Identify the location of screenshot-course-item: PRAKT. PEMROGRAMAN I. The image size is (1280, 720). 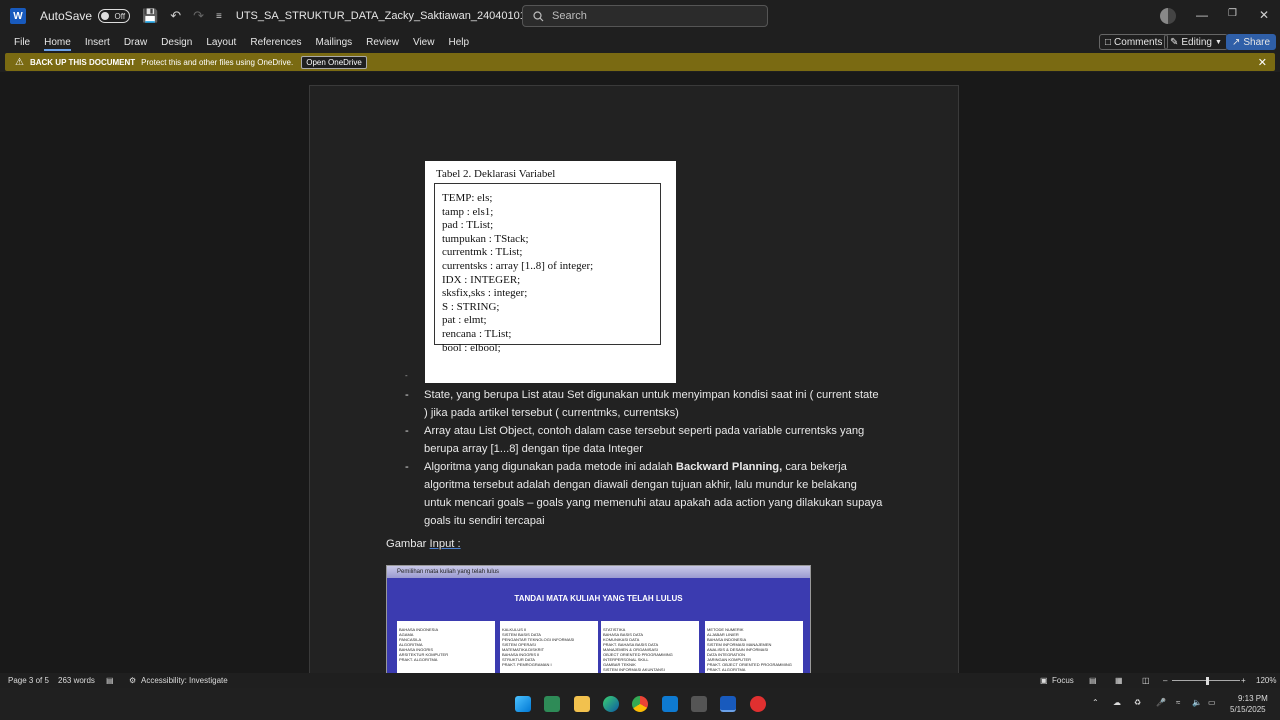
(527, 664).